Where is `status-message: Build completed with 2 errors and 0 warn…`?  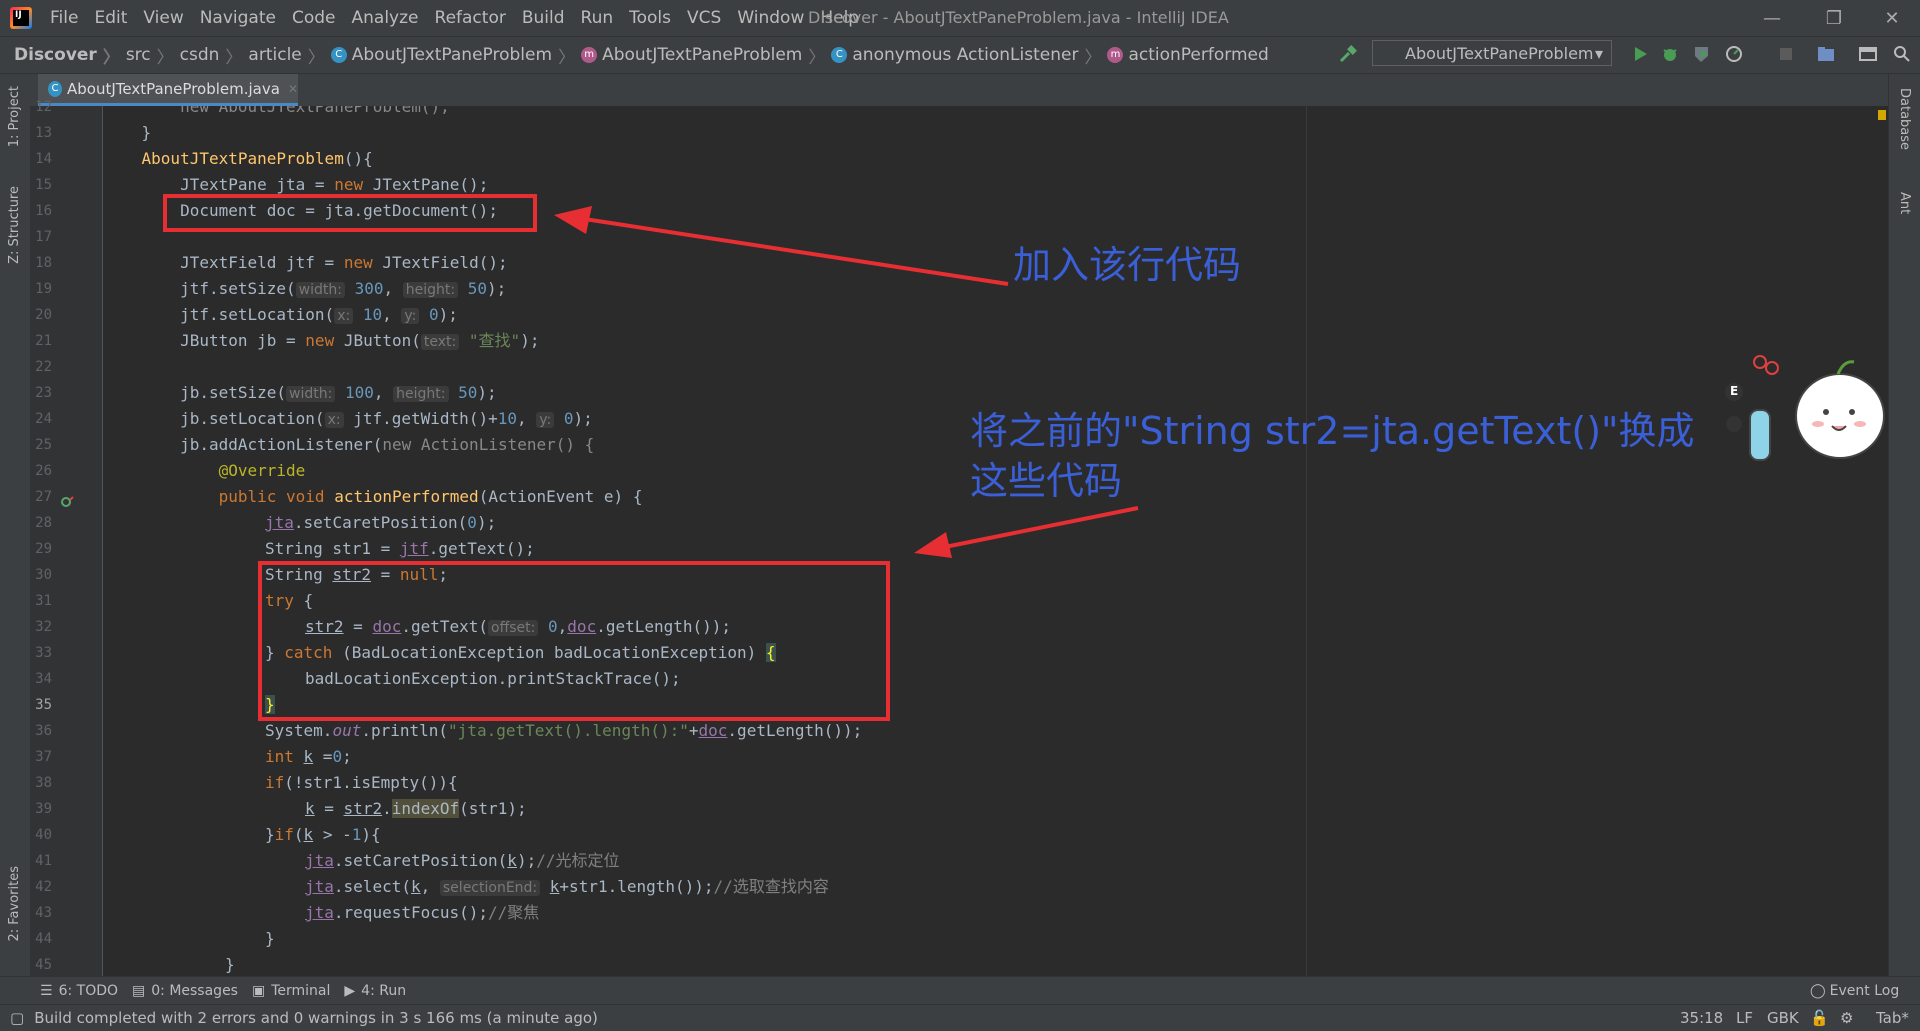 status-message: Build completed with 2 errors and 0 warn… is located at coordinates (316, 1018).